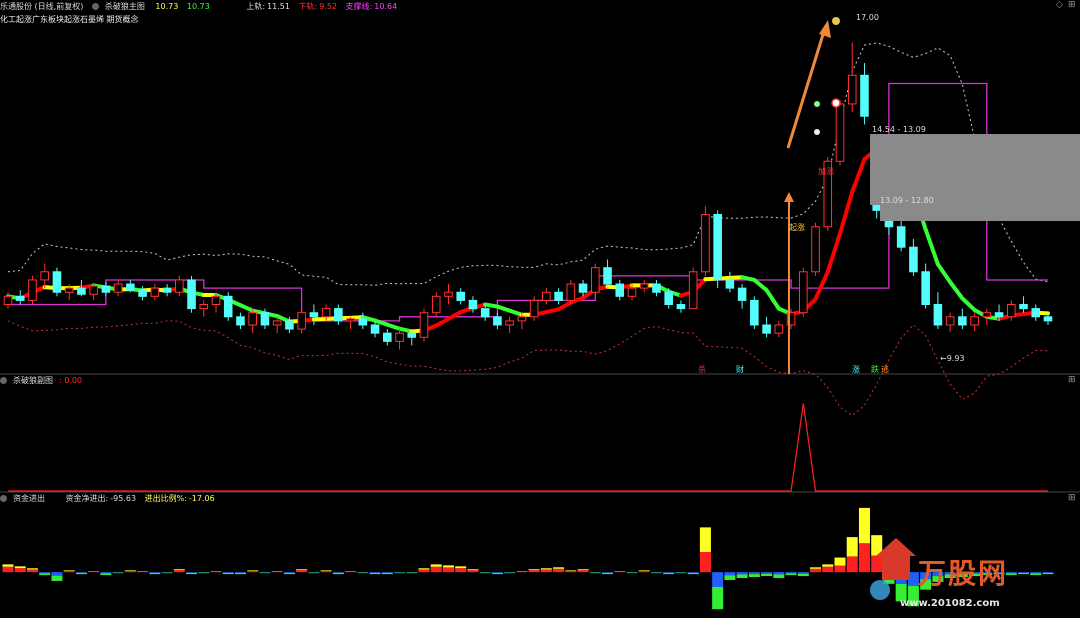 The width and height of the screenshot is (1080, 618). I want to click on diamond-icon: ◇, so click(1059, 5).